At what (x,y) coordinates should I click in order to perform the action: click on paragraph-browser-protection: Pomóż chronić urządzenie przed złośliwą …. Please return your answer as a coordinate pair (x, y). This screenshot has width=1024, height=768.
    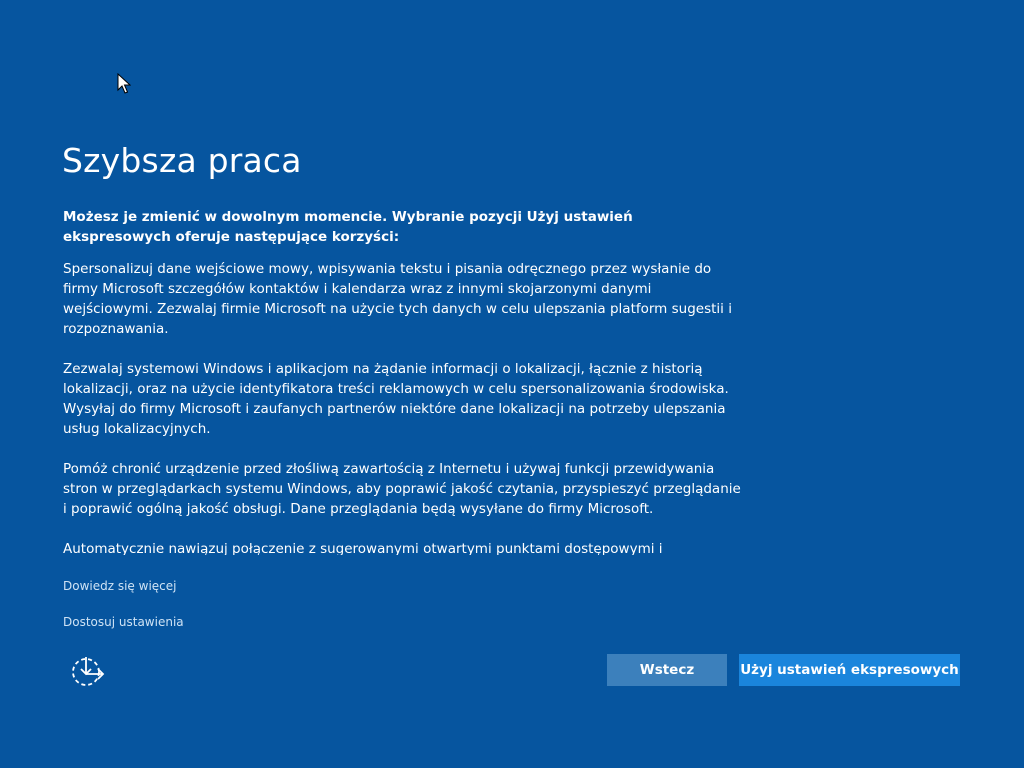
    Looking at the image, I should click on (402, 489).